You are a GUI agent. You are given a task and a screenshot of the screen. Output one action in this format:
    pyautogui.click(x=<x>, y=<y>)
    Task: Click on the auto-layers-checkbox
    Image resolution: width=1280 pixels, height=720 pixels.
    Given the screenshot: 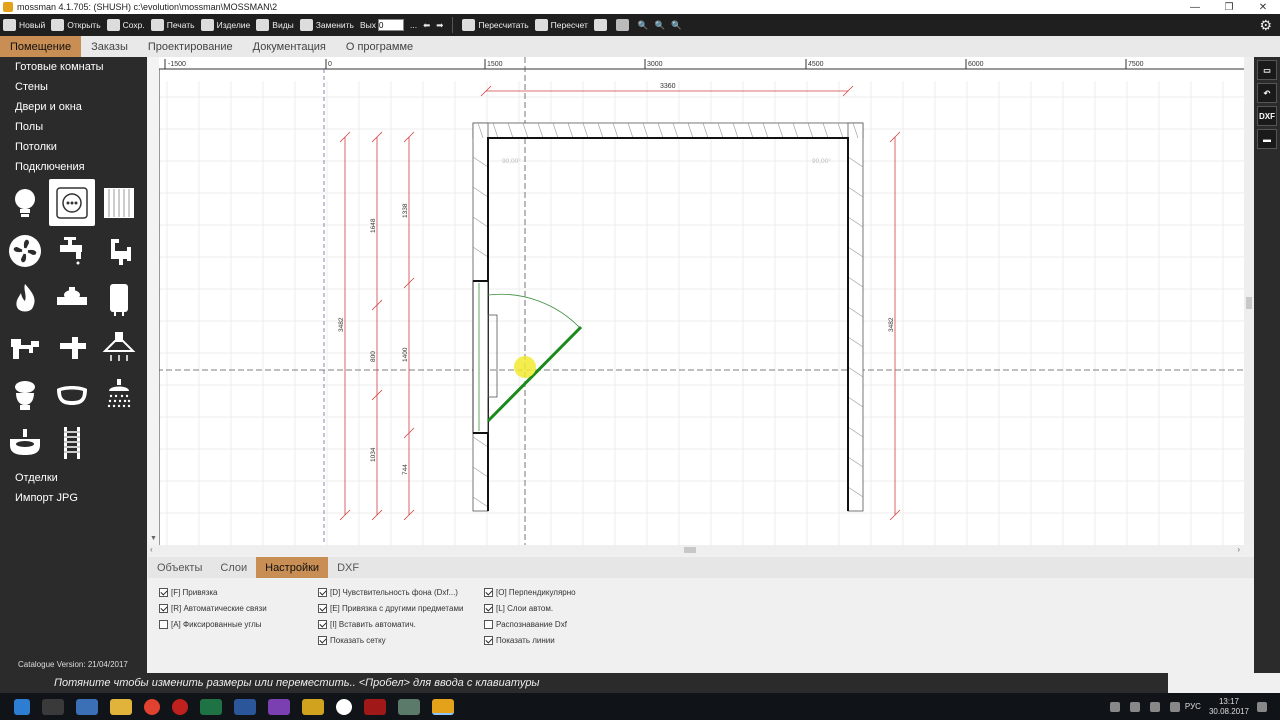 What is the action you would take?
    pyautogui.click(x=488, y=608)
    